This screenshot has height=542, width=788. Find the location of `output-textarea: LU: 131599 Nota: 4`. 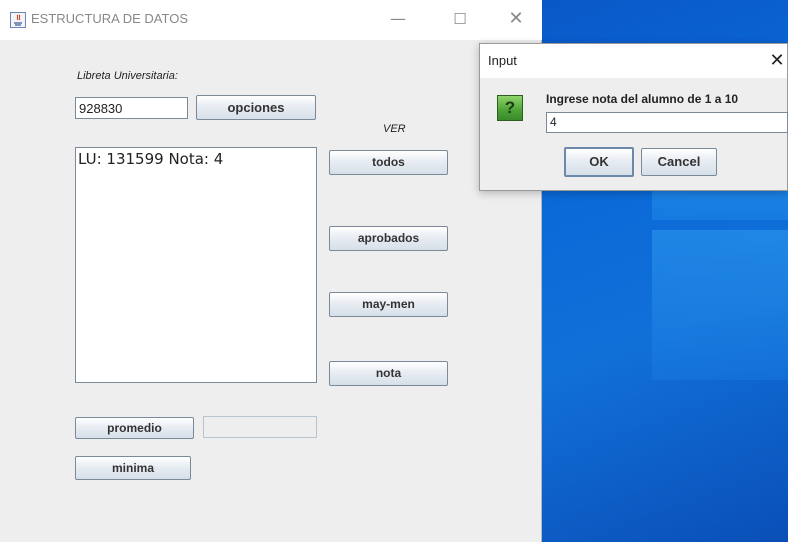

output-textarea: LU: 131599 Nota: 4 is located at coordinates (196, 265).